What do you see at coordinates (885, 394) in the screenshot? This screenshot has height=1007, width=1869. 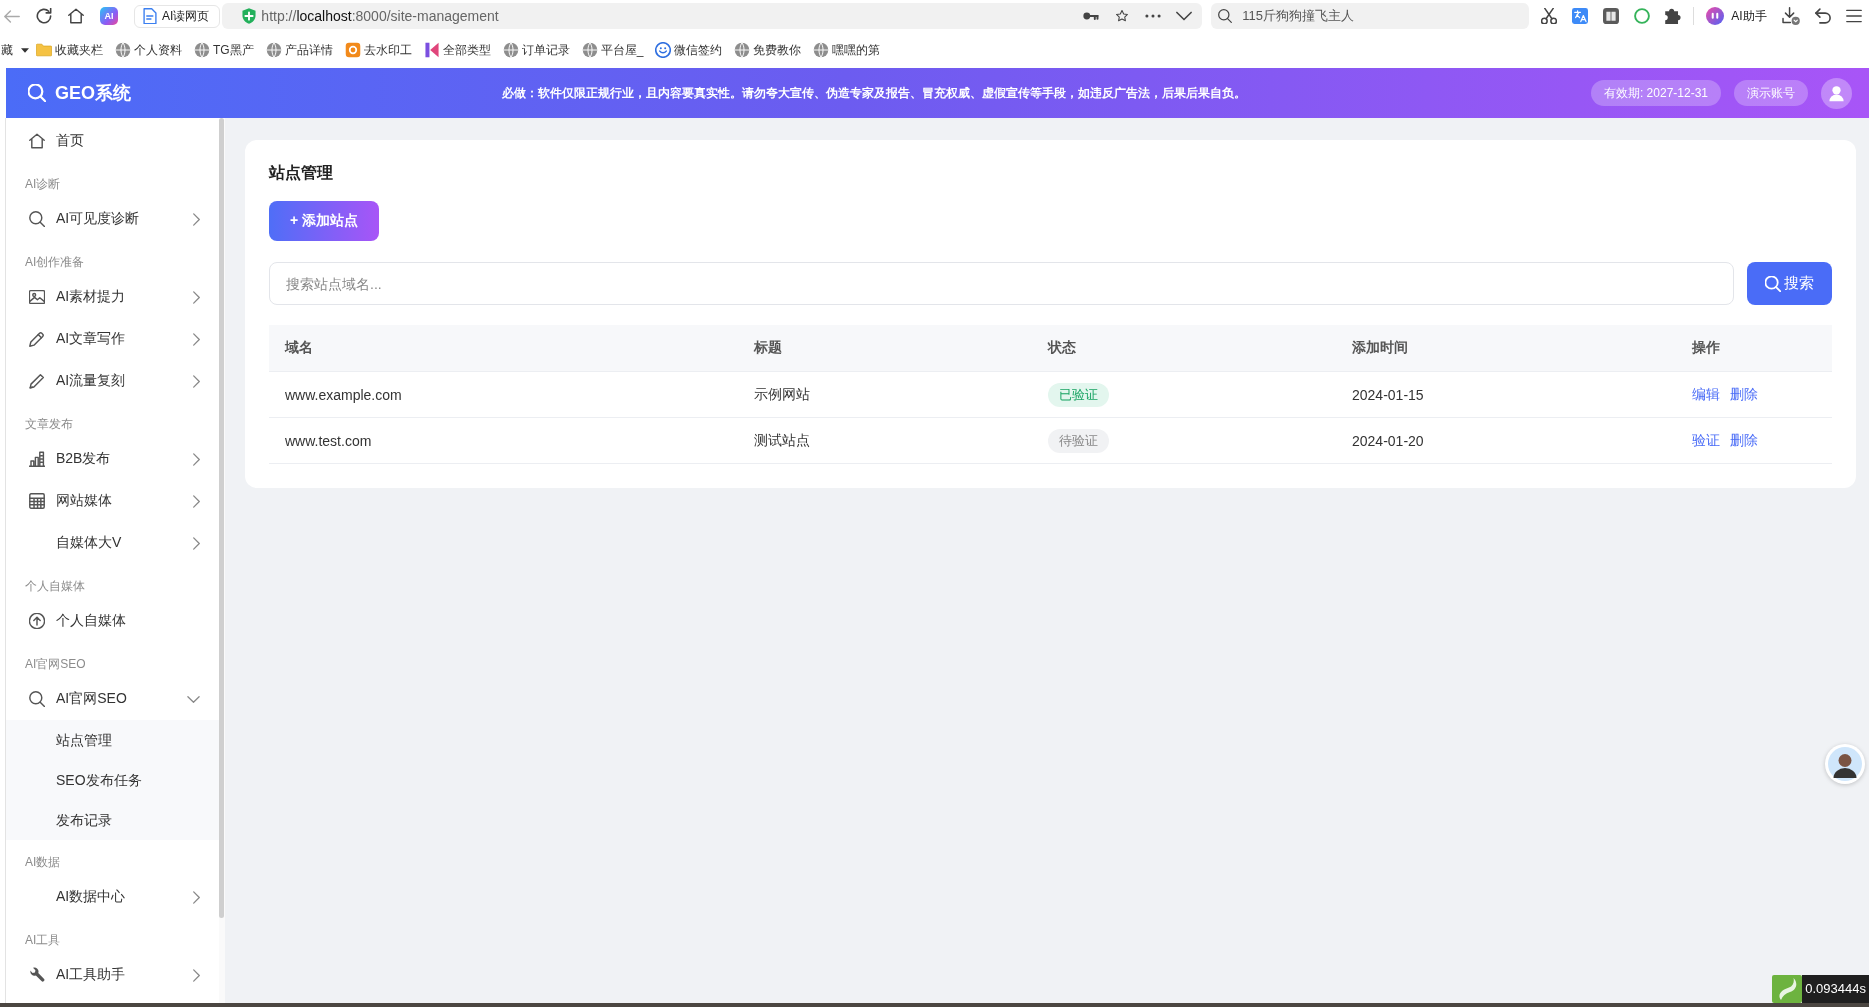 I see `table-cell: 示例网站` at bounding box center [885, 394].